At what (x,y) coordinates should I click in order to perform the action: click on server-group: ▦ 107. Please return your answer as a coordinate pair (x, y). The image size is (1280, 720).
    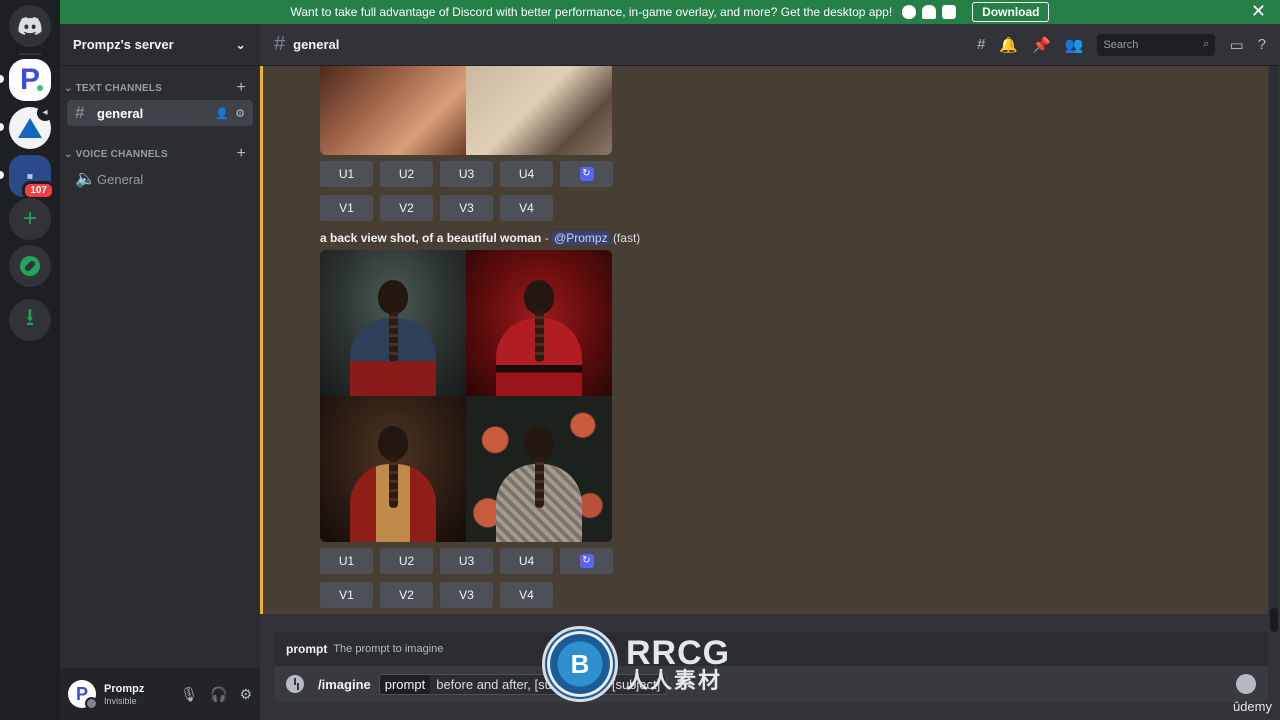
    Looking at the image, I should click on (32, 177).